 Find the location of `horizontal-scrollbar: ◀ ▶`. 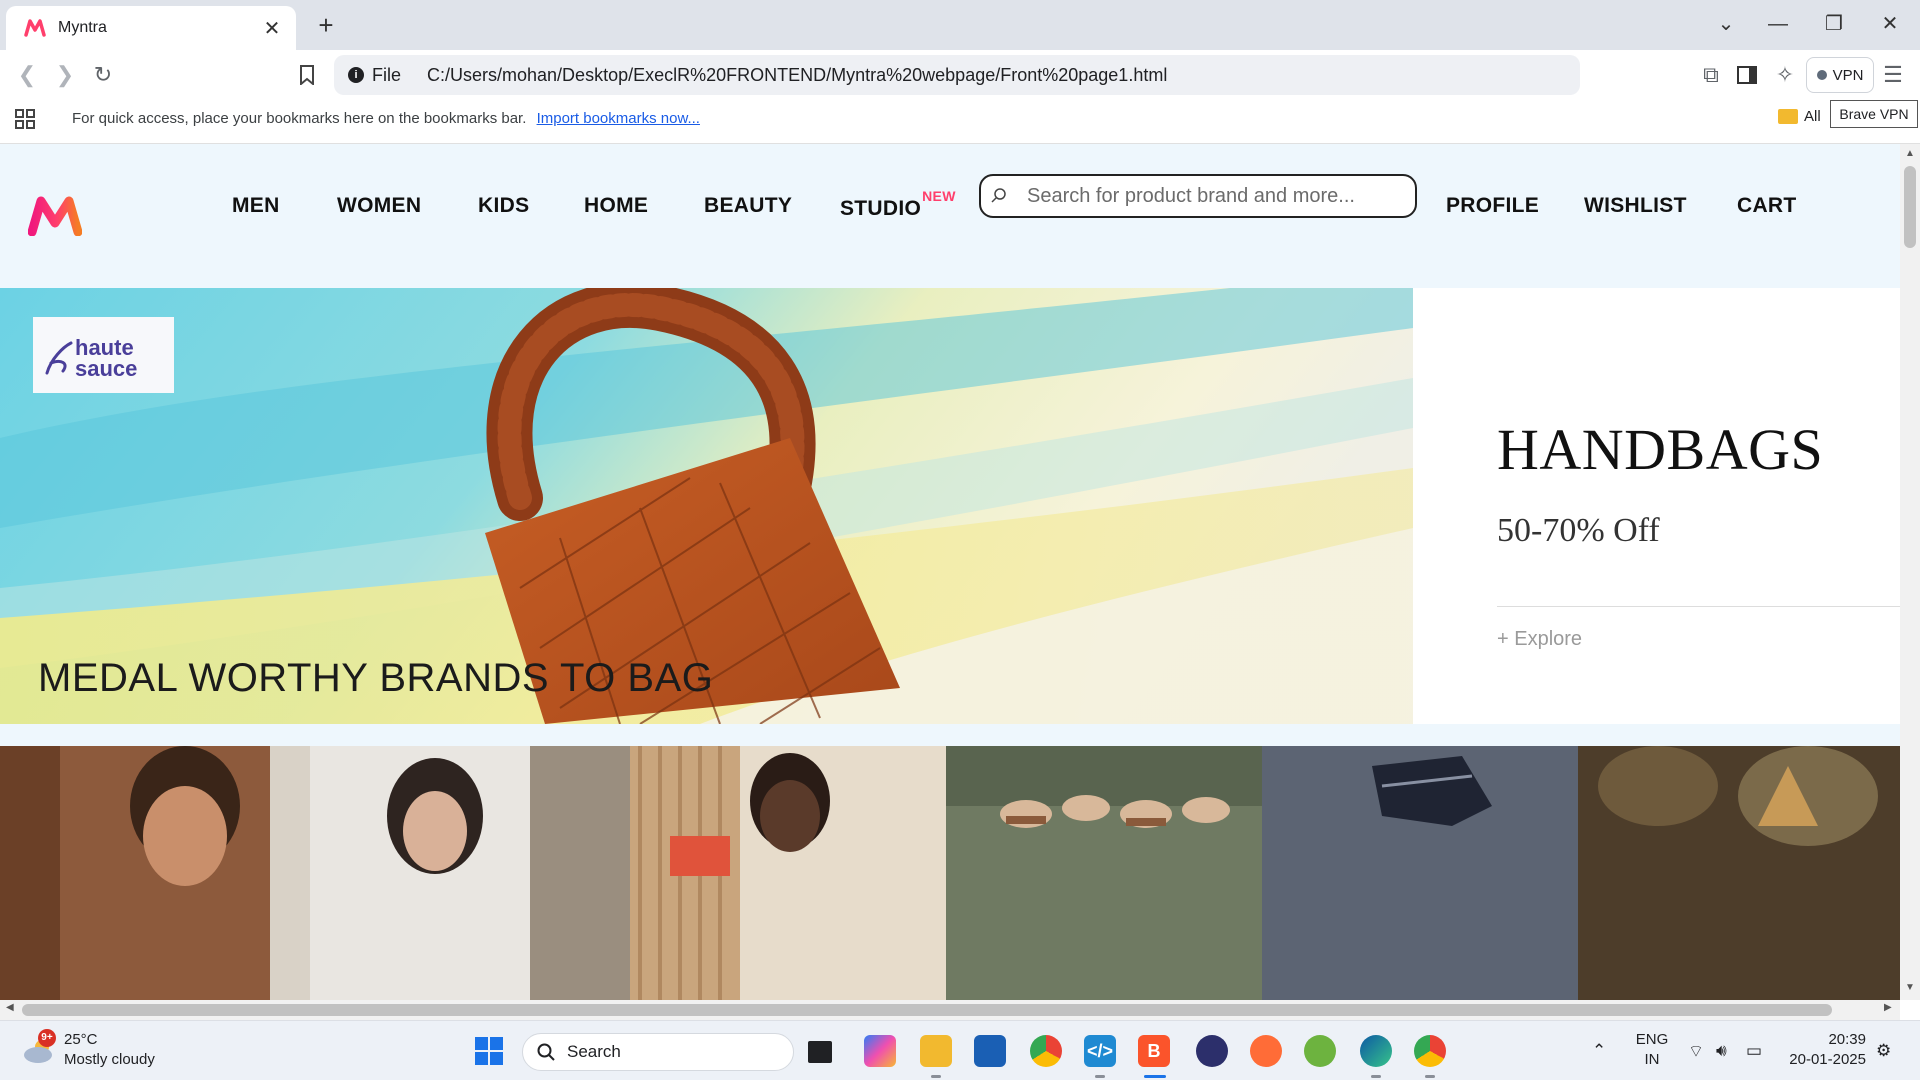

horizontal-scrollbar: ◀ ▶ is located at coordinates (950, 1010).